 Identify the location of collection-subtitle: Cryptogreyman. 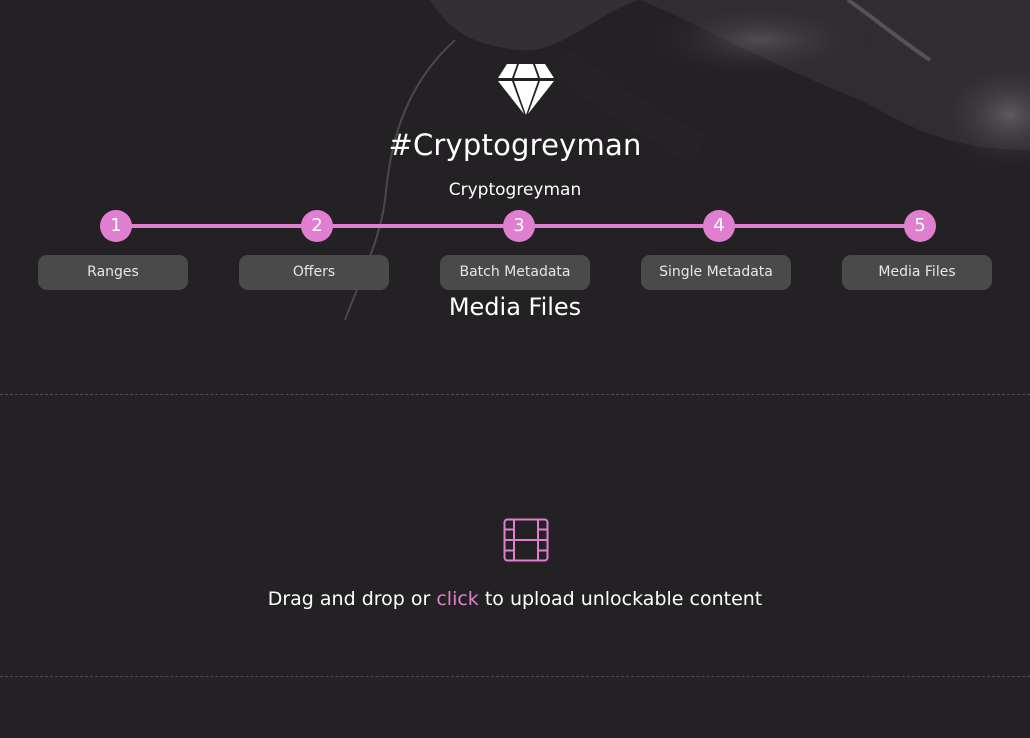
(515, 190).